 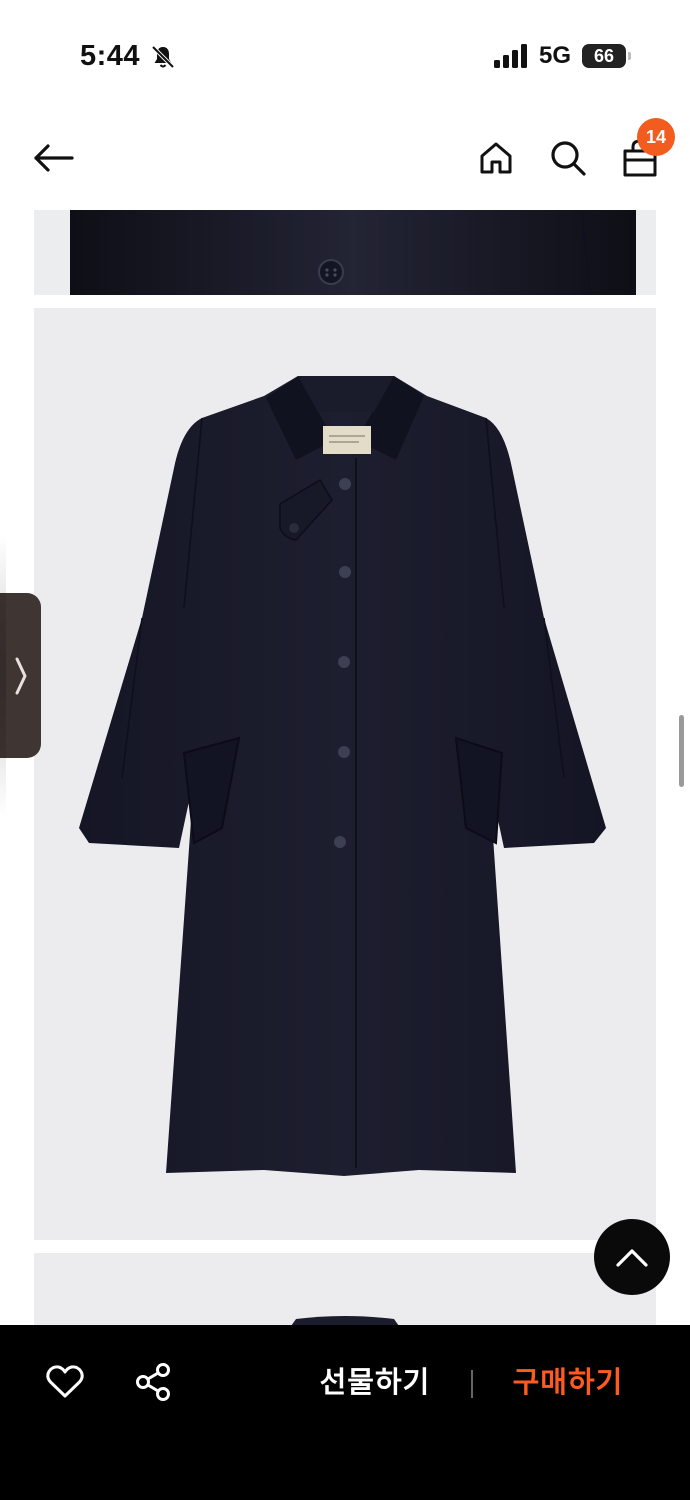 I want to click on heart-icon, so click(x=65, y=1381).